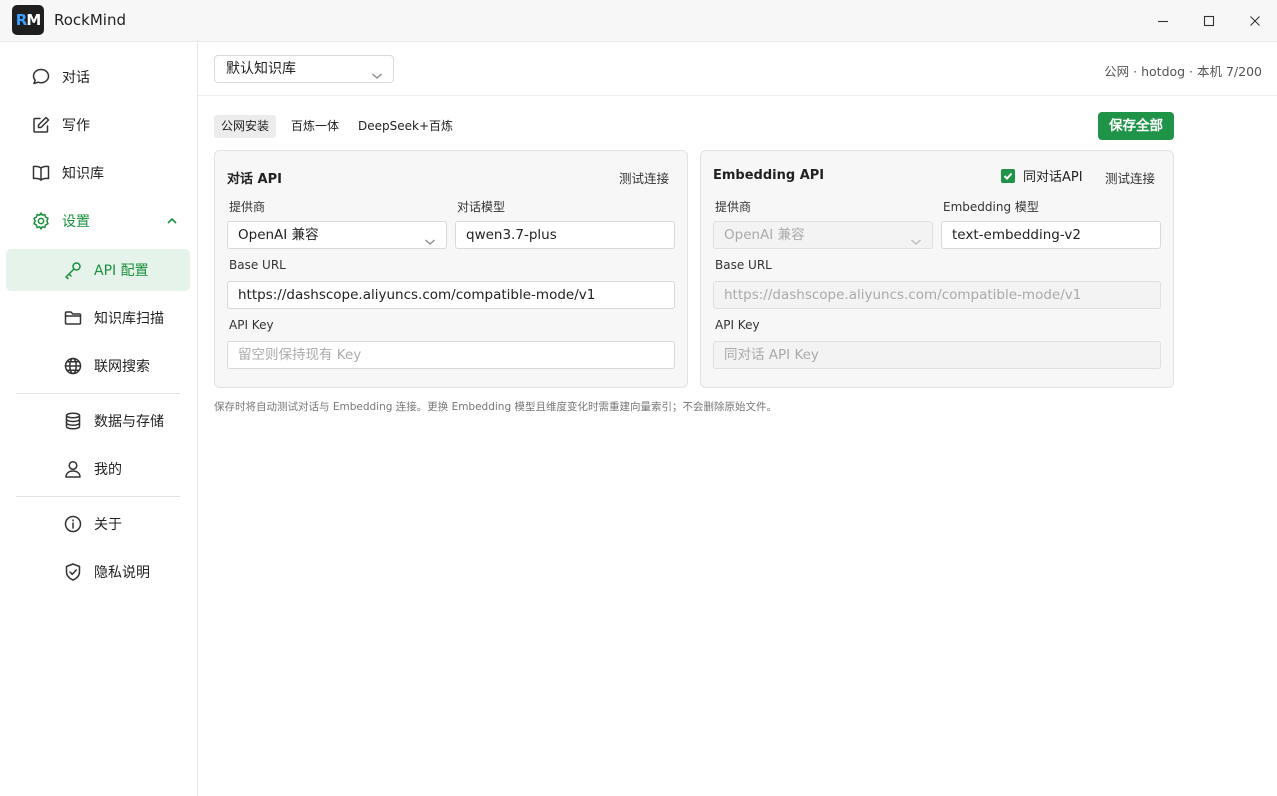 The height and width of the screenshot is (796, 1277). I want to click on sidebar-item-label: 关于, so click(108, 525).